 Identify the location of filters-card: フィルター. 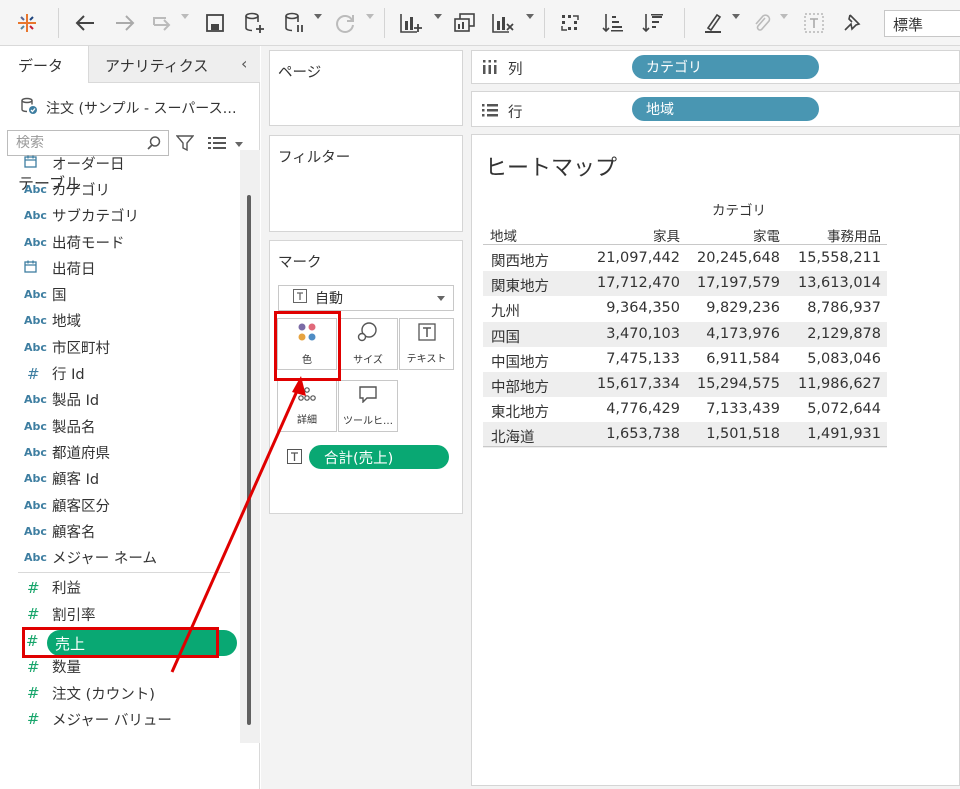
(366, 183).